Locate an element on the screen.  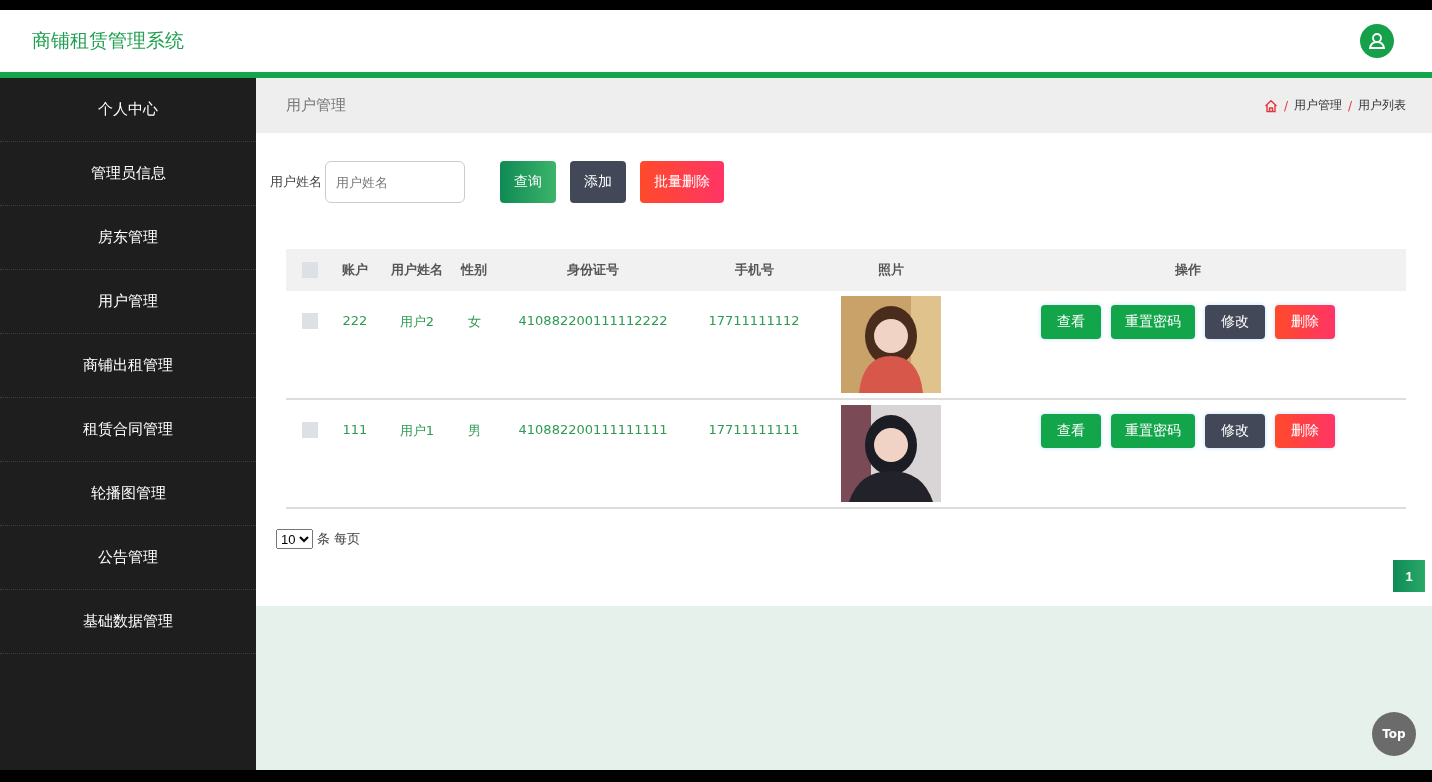
table-cell-text: 410882200111111111 is located at coordinates (593, 429).